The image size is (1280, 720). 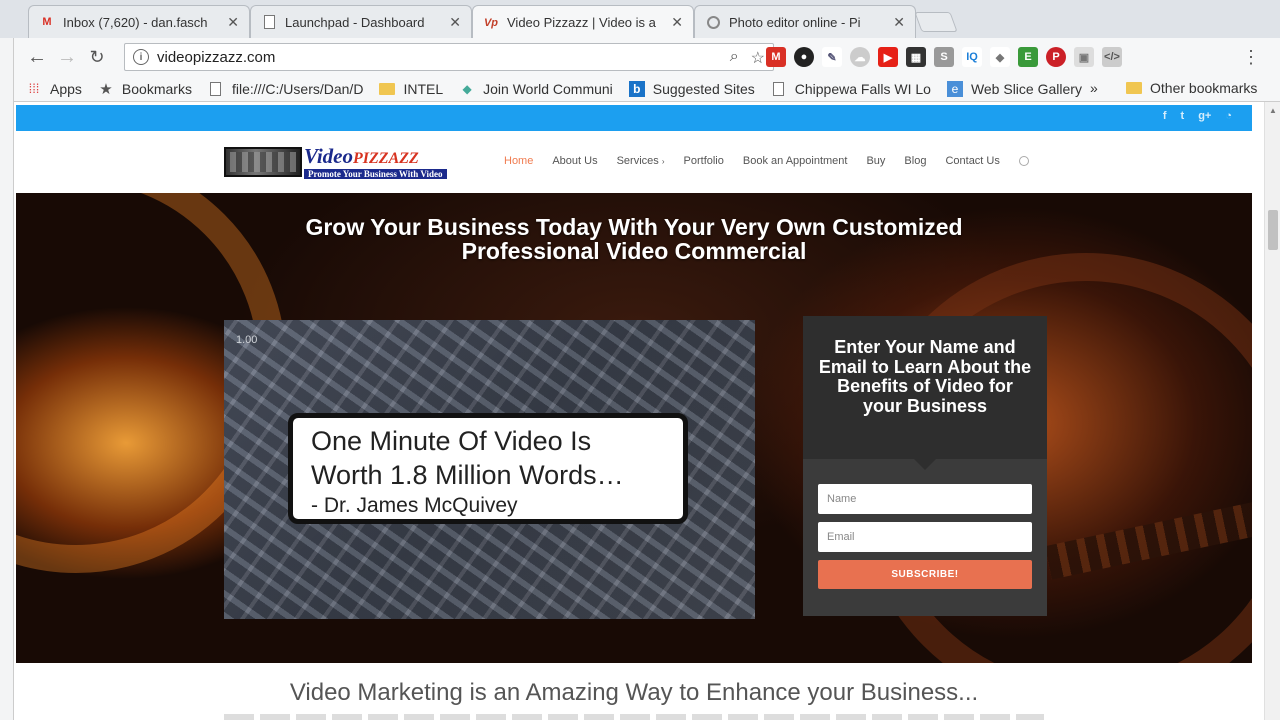 I want to click on bookmark-intel: INTEL, so click(x=411, y=89).